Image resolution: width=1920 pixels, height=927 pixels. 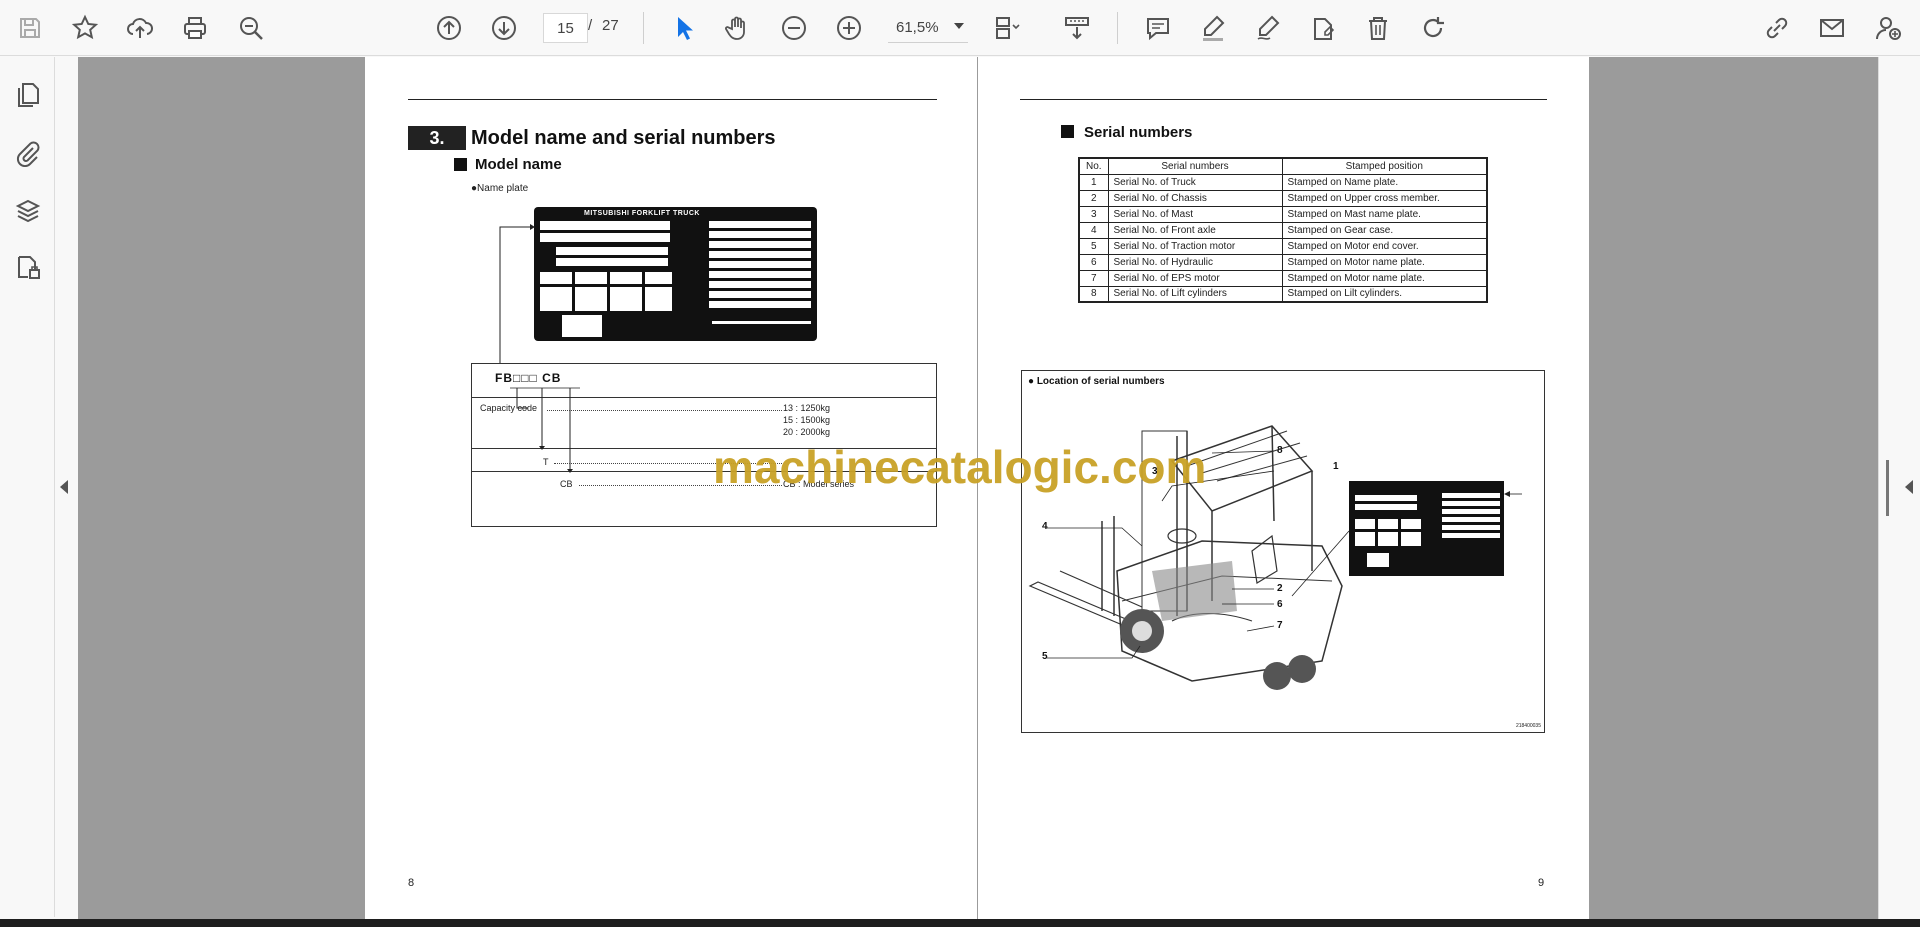 What do you see at coordinates (1093, 214) in the screenshot?
I see `table-cell: 3` at bounding box center [1093, 214].